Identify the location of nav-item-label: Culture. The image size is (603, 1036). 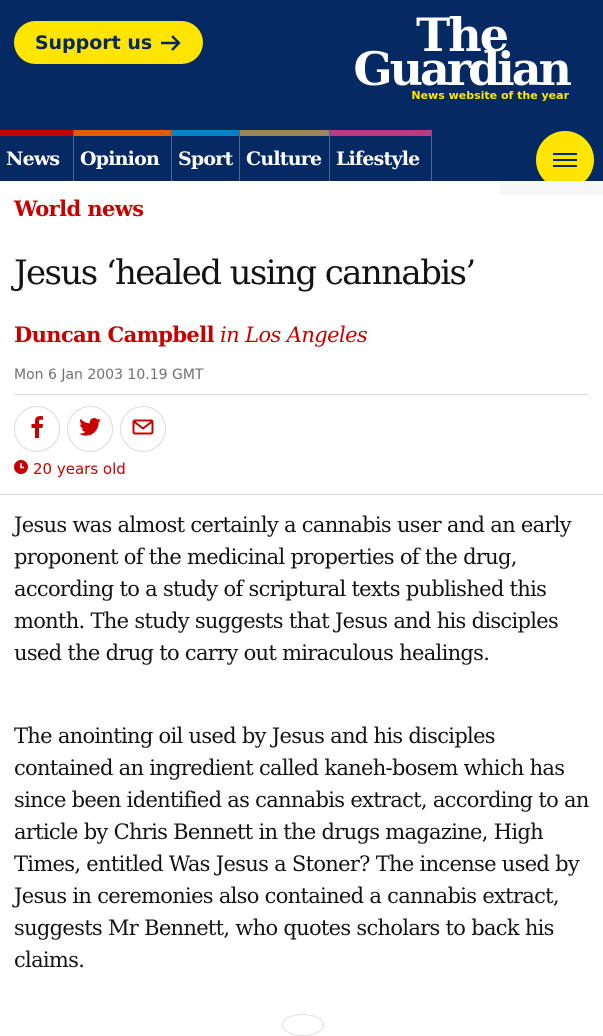
(284, 158).